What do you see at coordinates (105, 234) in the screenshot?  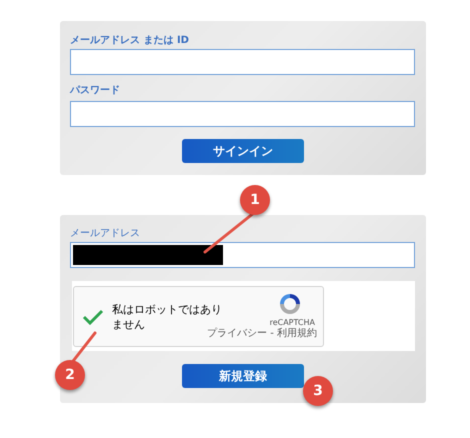 I see `field-label: メールアドレス` at bounding box center [105, 234].